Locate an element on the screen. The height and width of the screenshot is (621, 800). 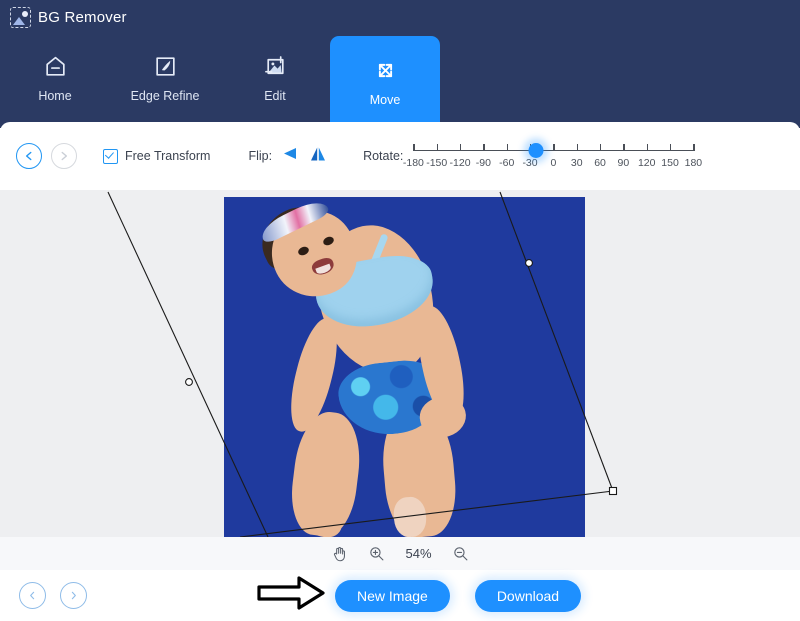
redo-button is located at coordinates (64, 156).